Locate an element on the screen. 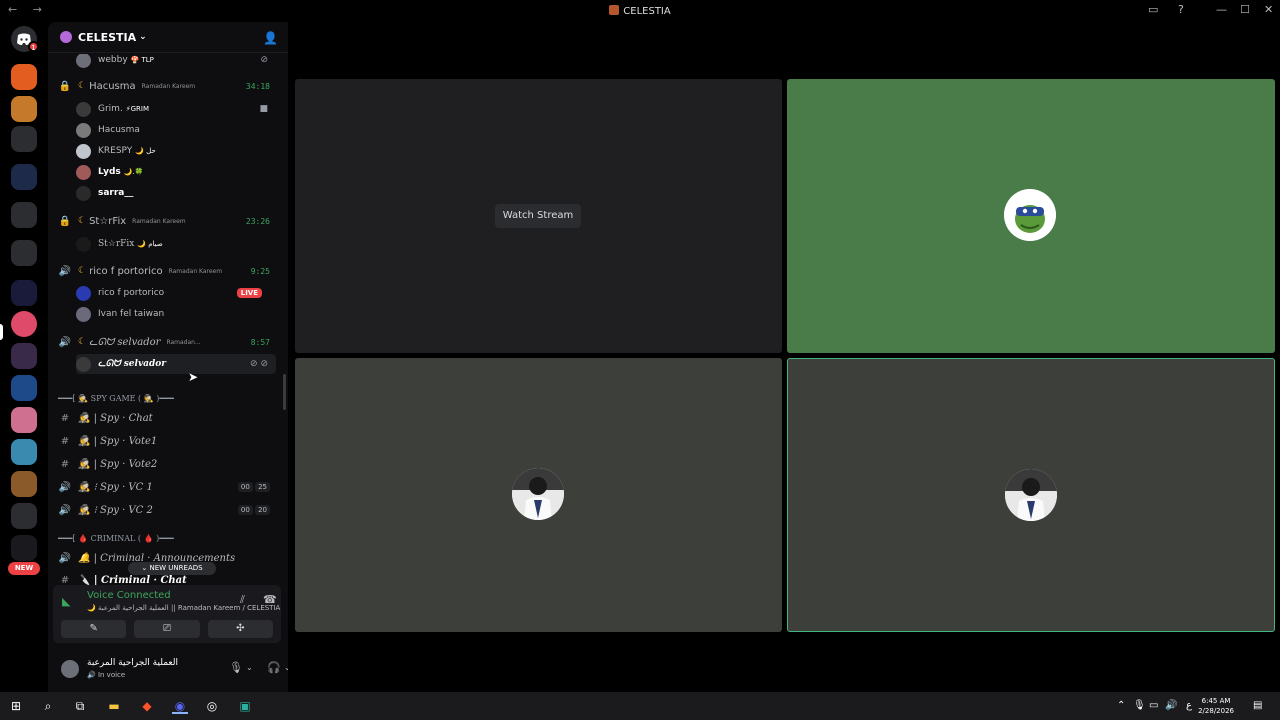 The image size is (1280, 720). network-icon: ▭ is located at coordinates (1153, 705).